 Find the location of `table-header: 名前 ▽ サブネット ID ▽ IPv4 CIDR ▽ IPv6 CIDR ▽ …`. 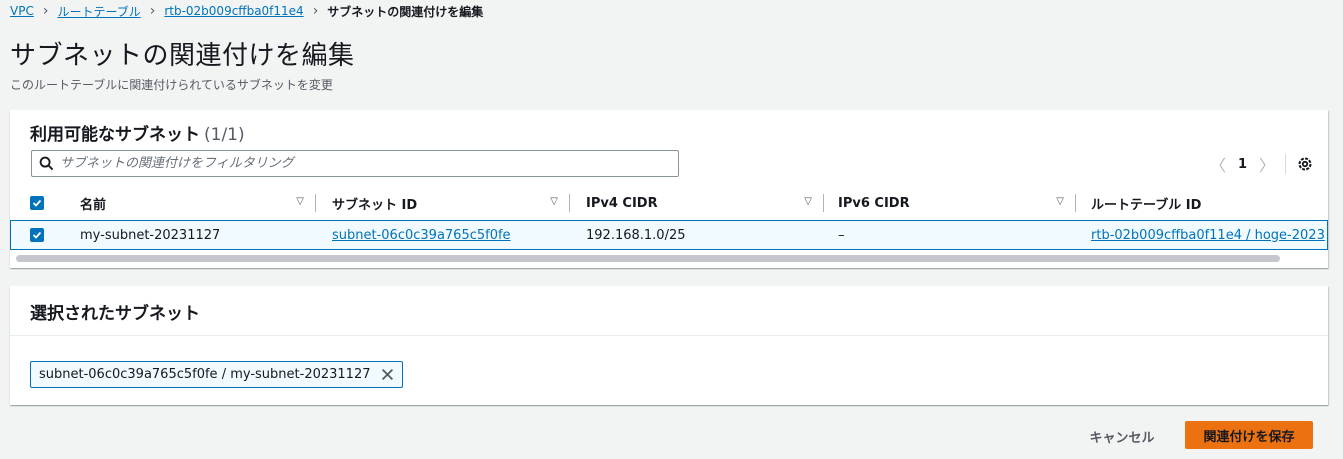

table-header: 名前 ▽ サブネット ID ▽ IPv4 CIDR ▽ IPv6 CIDR ▽ … is located at coordinates (669, 203).